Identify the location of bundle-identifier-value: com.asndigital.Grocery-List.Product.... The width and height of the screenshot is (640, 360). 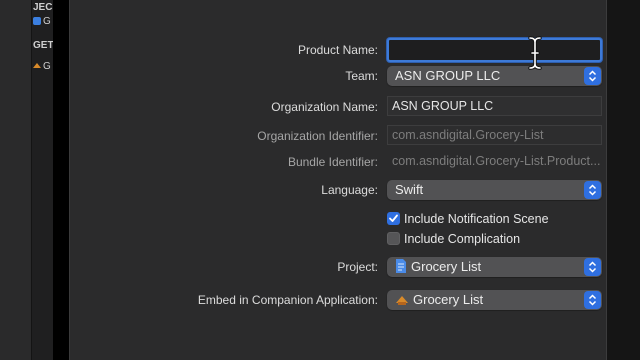
(496, 161).